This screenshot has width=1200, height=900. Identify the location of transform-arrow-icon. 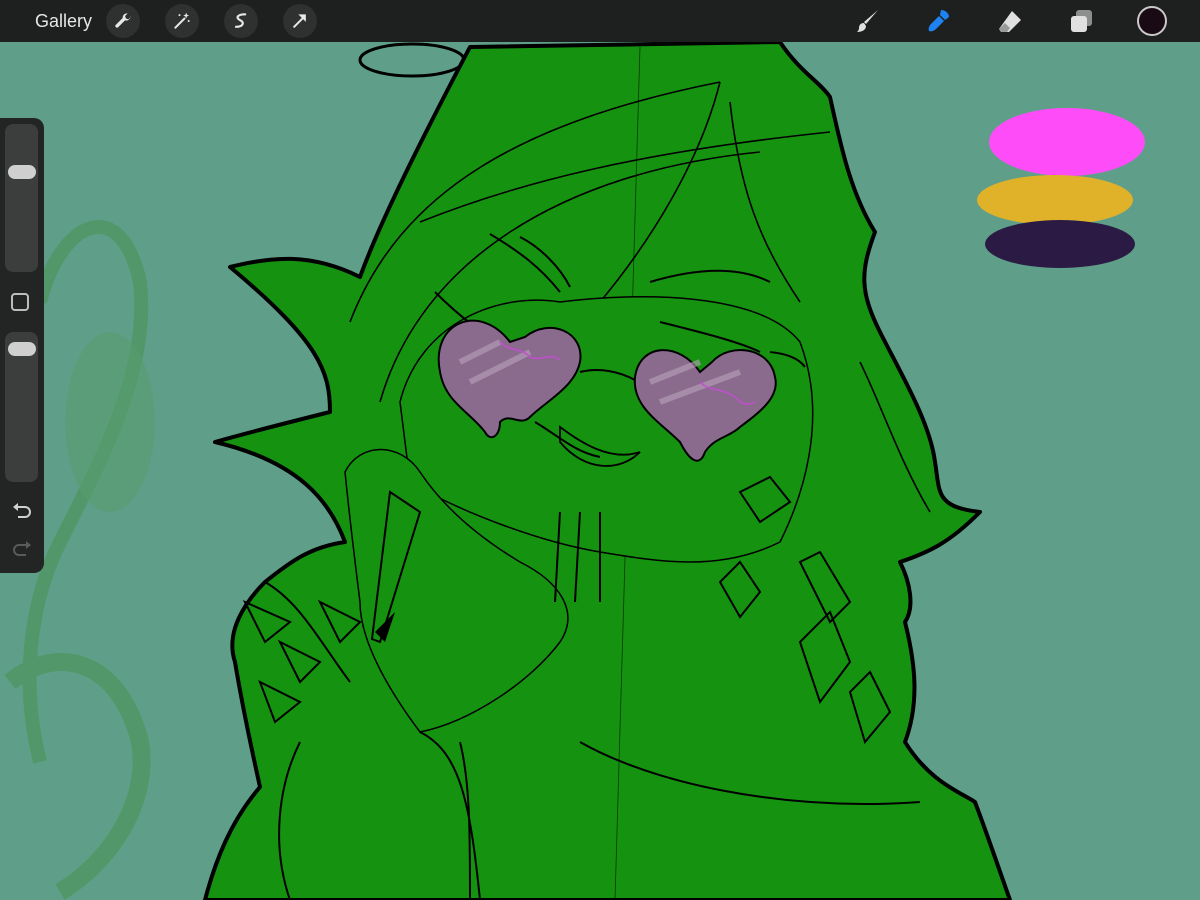
(299, 21).